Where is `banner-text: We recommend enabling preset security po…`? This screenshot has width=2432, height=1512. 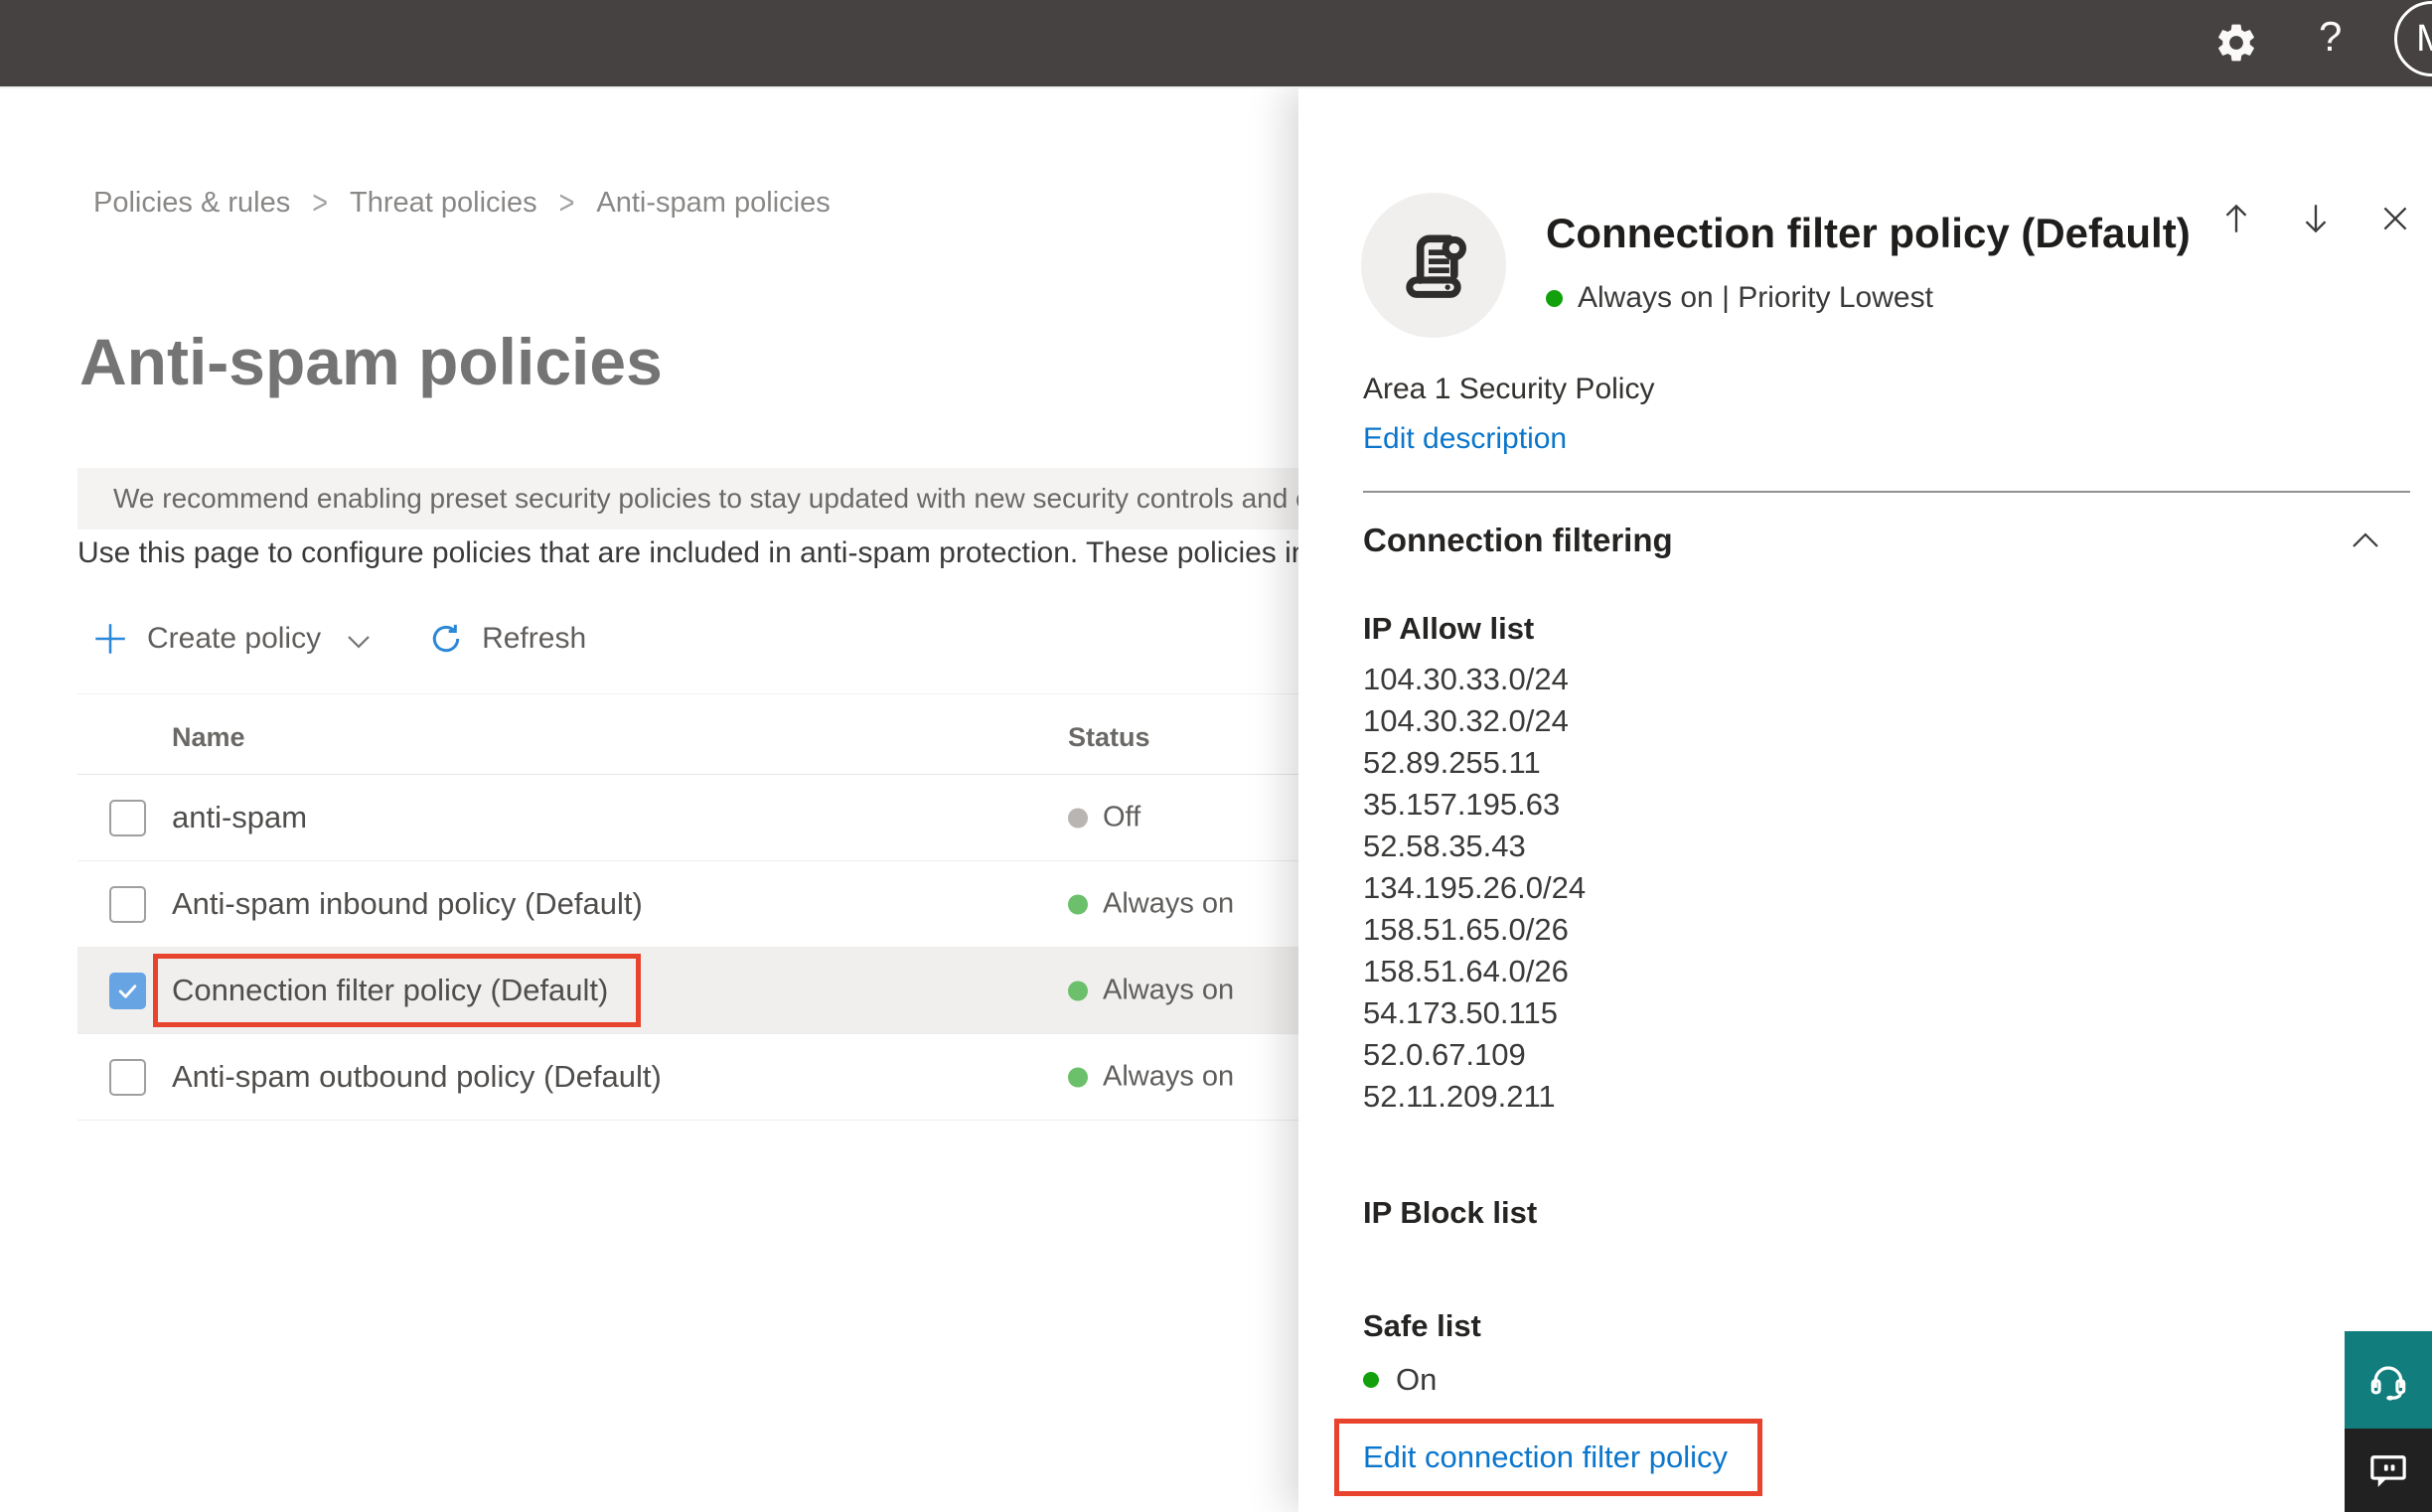
banner-text: We recommend enabling preset security po… is located at coordinates (753, 498).